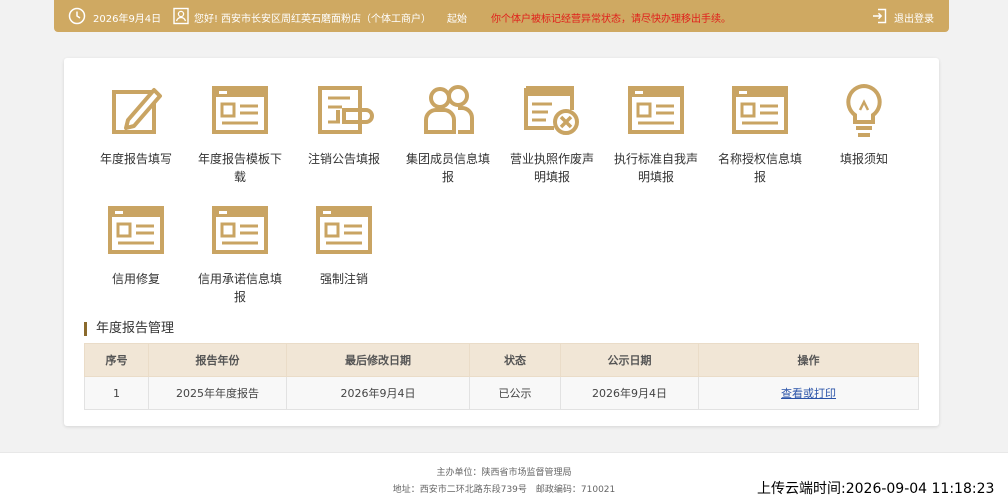  I want to click on tile-label: 年度报告填写, so click(135, 159).